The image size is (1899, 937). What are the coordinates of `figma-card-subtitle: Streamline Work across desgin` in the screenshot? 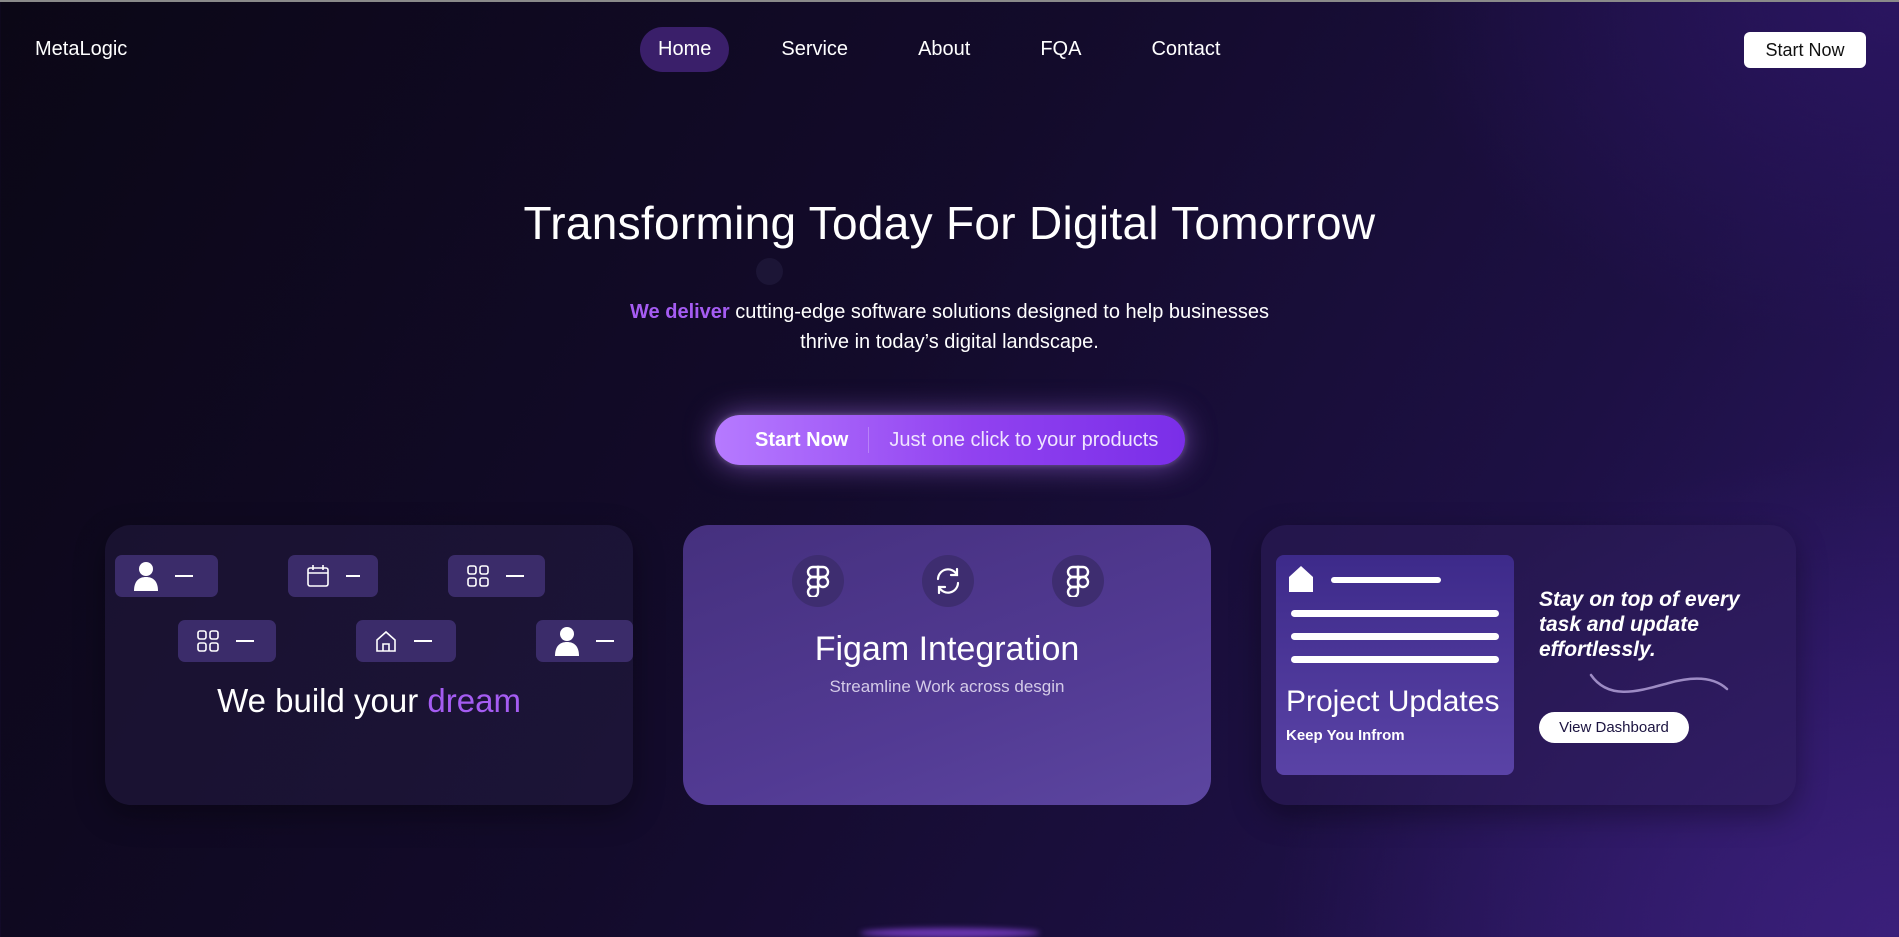 It's located at (947, 686).